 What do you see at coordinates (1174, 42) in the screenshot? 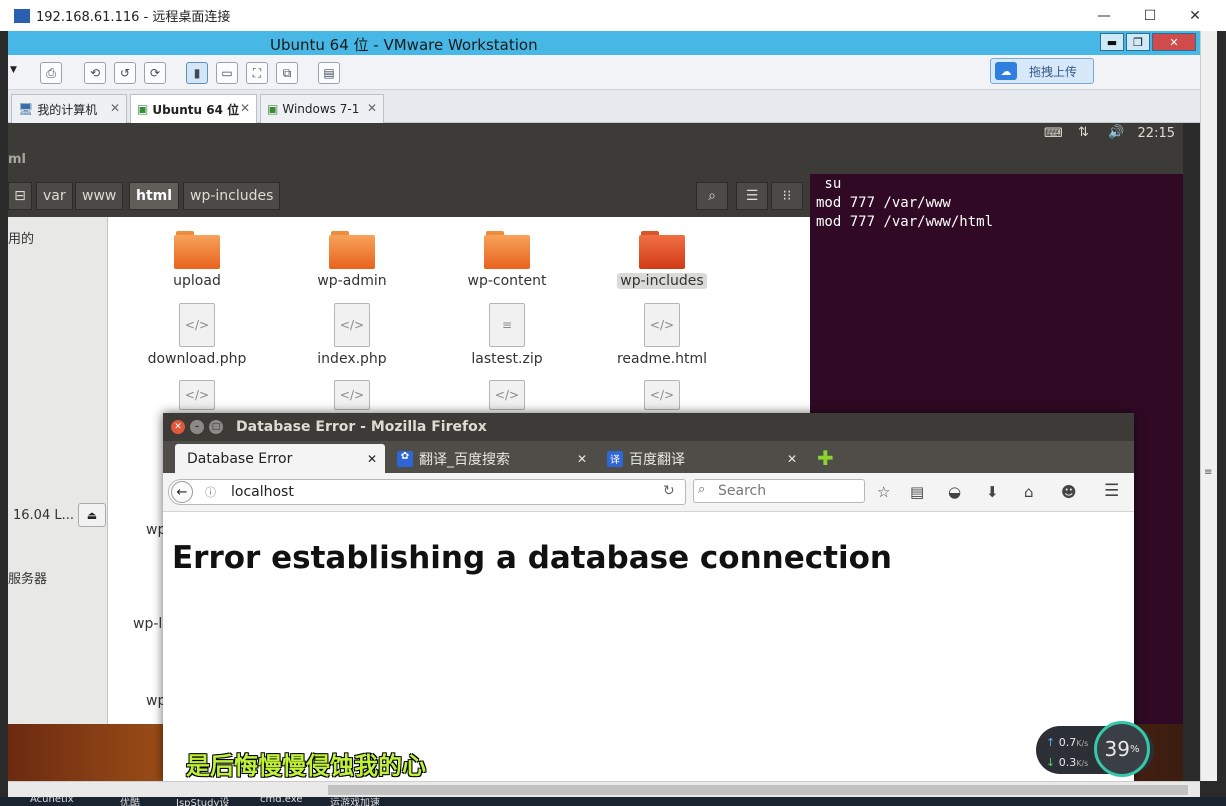
I see `vmware-close-button: ✕` at bounding box center [1174, 42].